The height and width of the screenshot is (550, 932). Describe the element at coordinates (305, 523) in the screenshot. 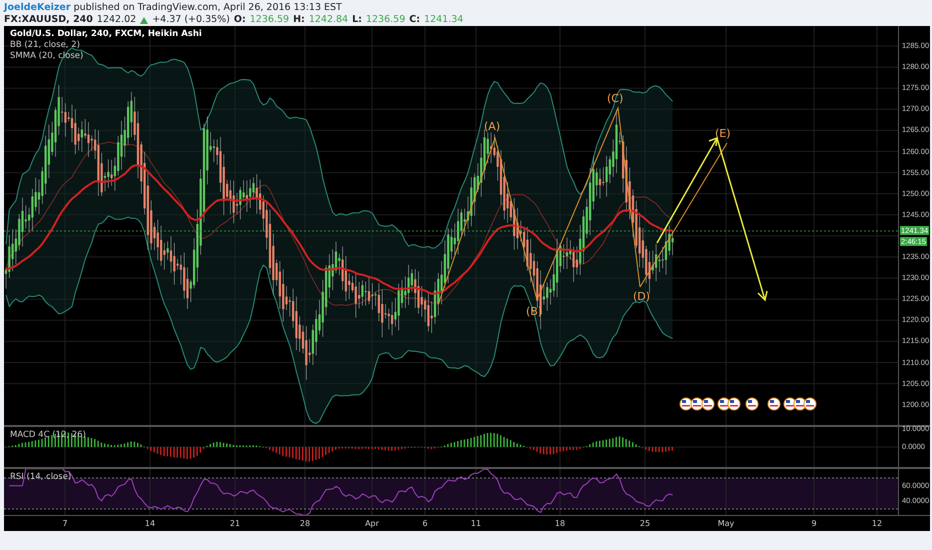

I see `time-axis-label: 28` at that location.